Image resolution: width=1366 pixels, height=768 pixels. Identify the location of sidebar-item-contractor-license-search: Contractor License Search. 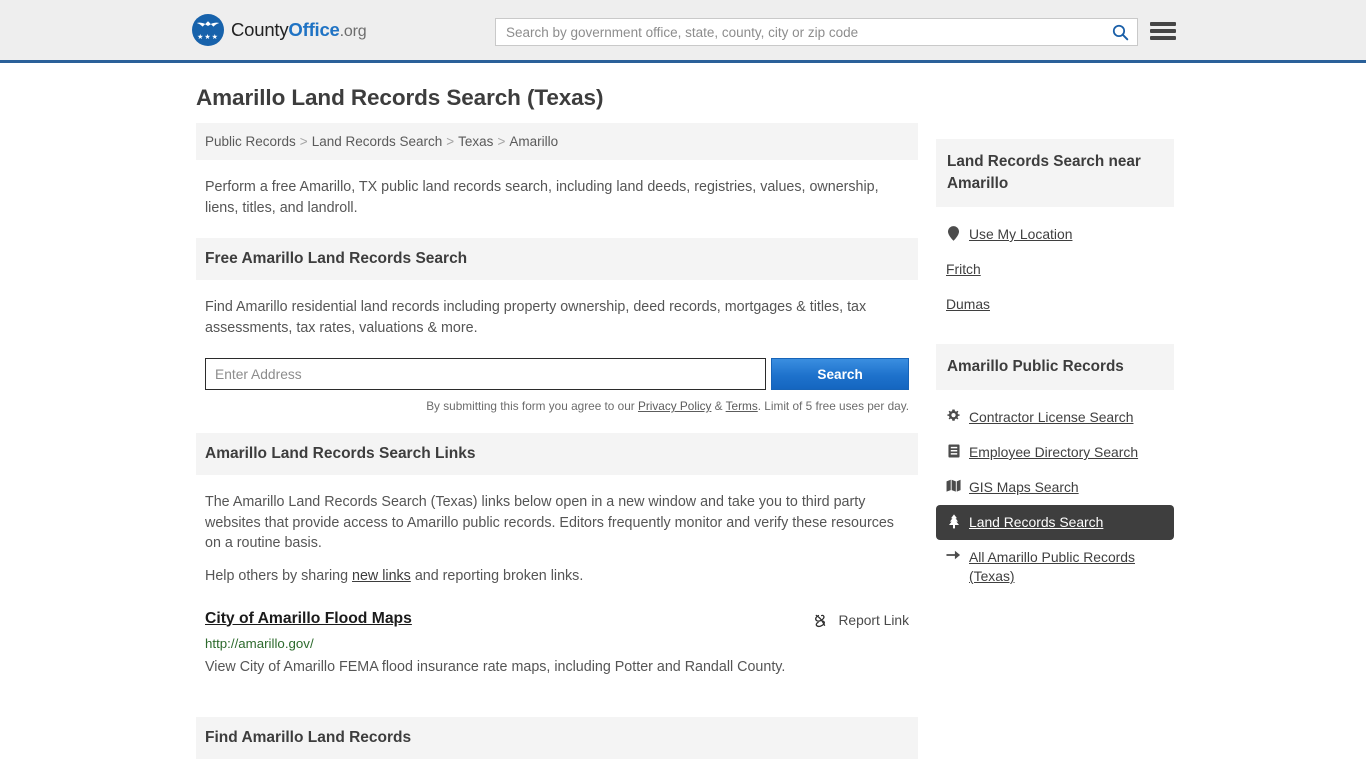
(1055, 417).